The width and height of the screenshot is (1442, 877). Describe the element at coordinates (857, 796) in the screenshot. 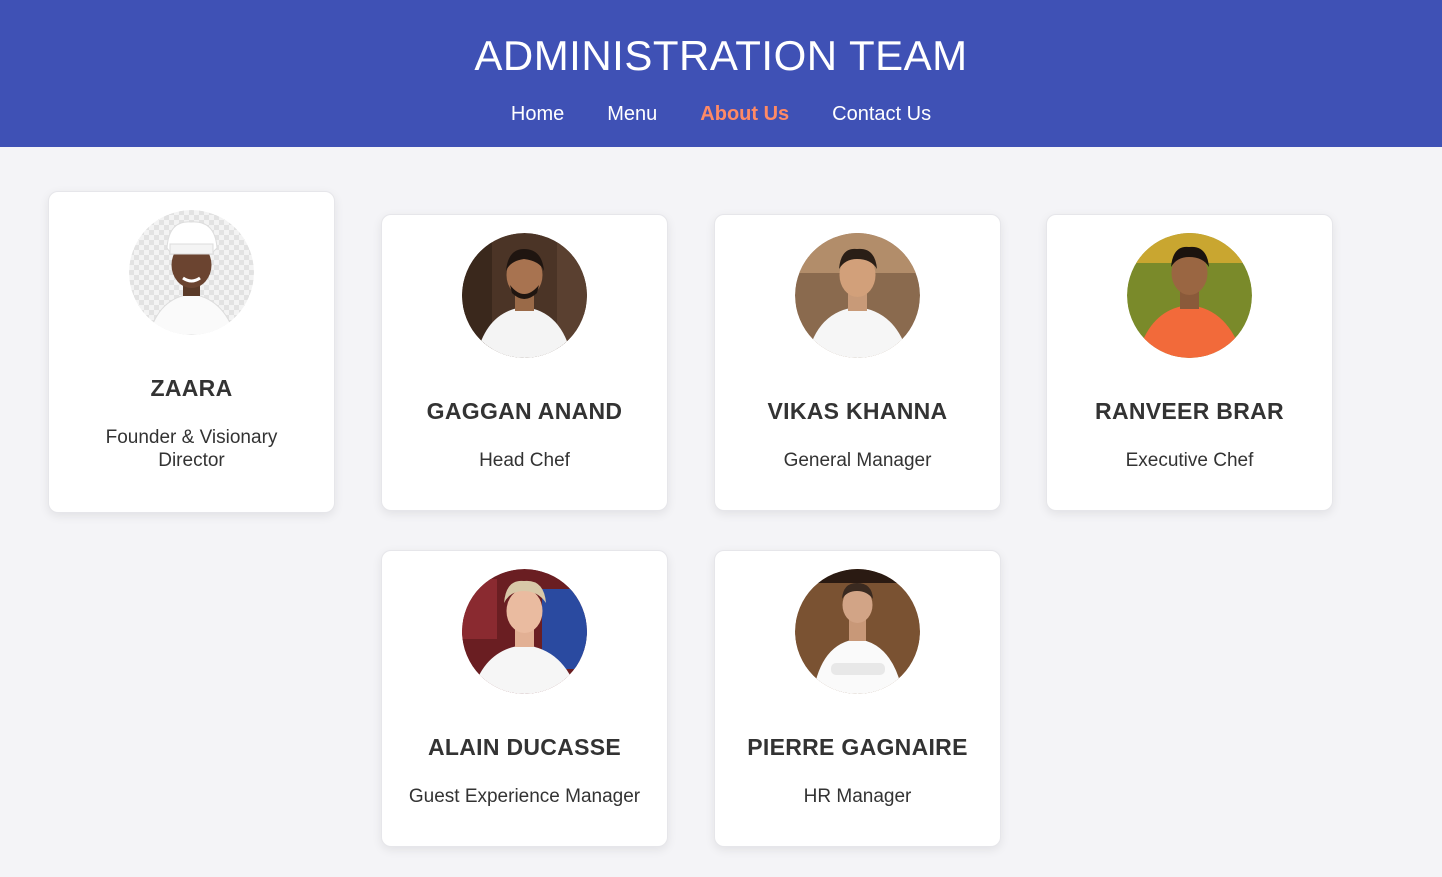

I see `member-role: HR Manager` at that location.